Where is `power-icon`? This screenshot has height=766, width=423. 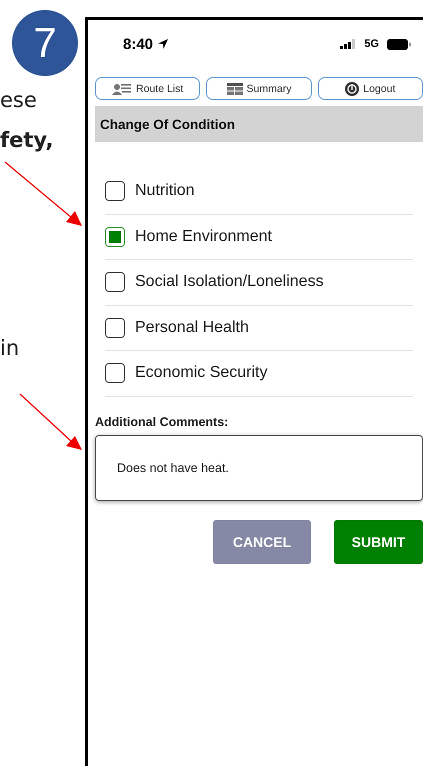 power-icon is located at coordinates (352, 89).